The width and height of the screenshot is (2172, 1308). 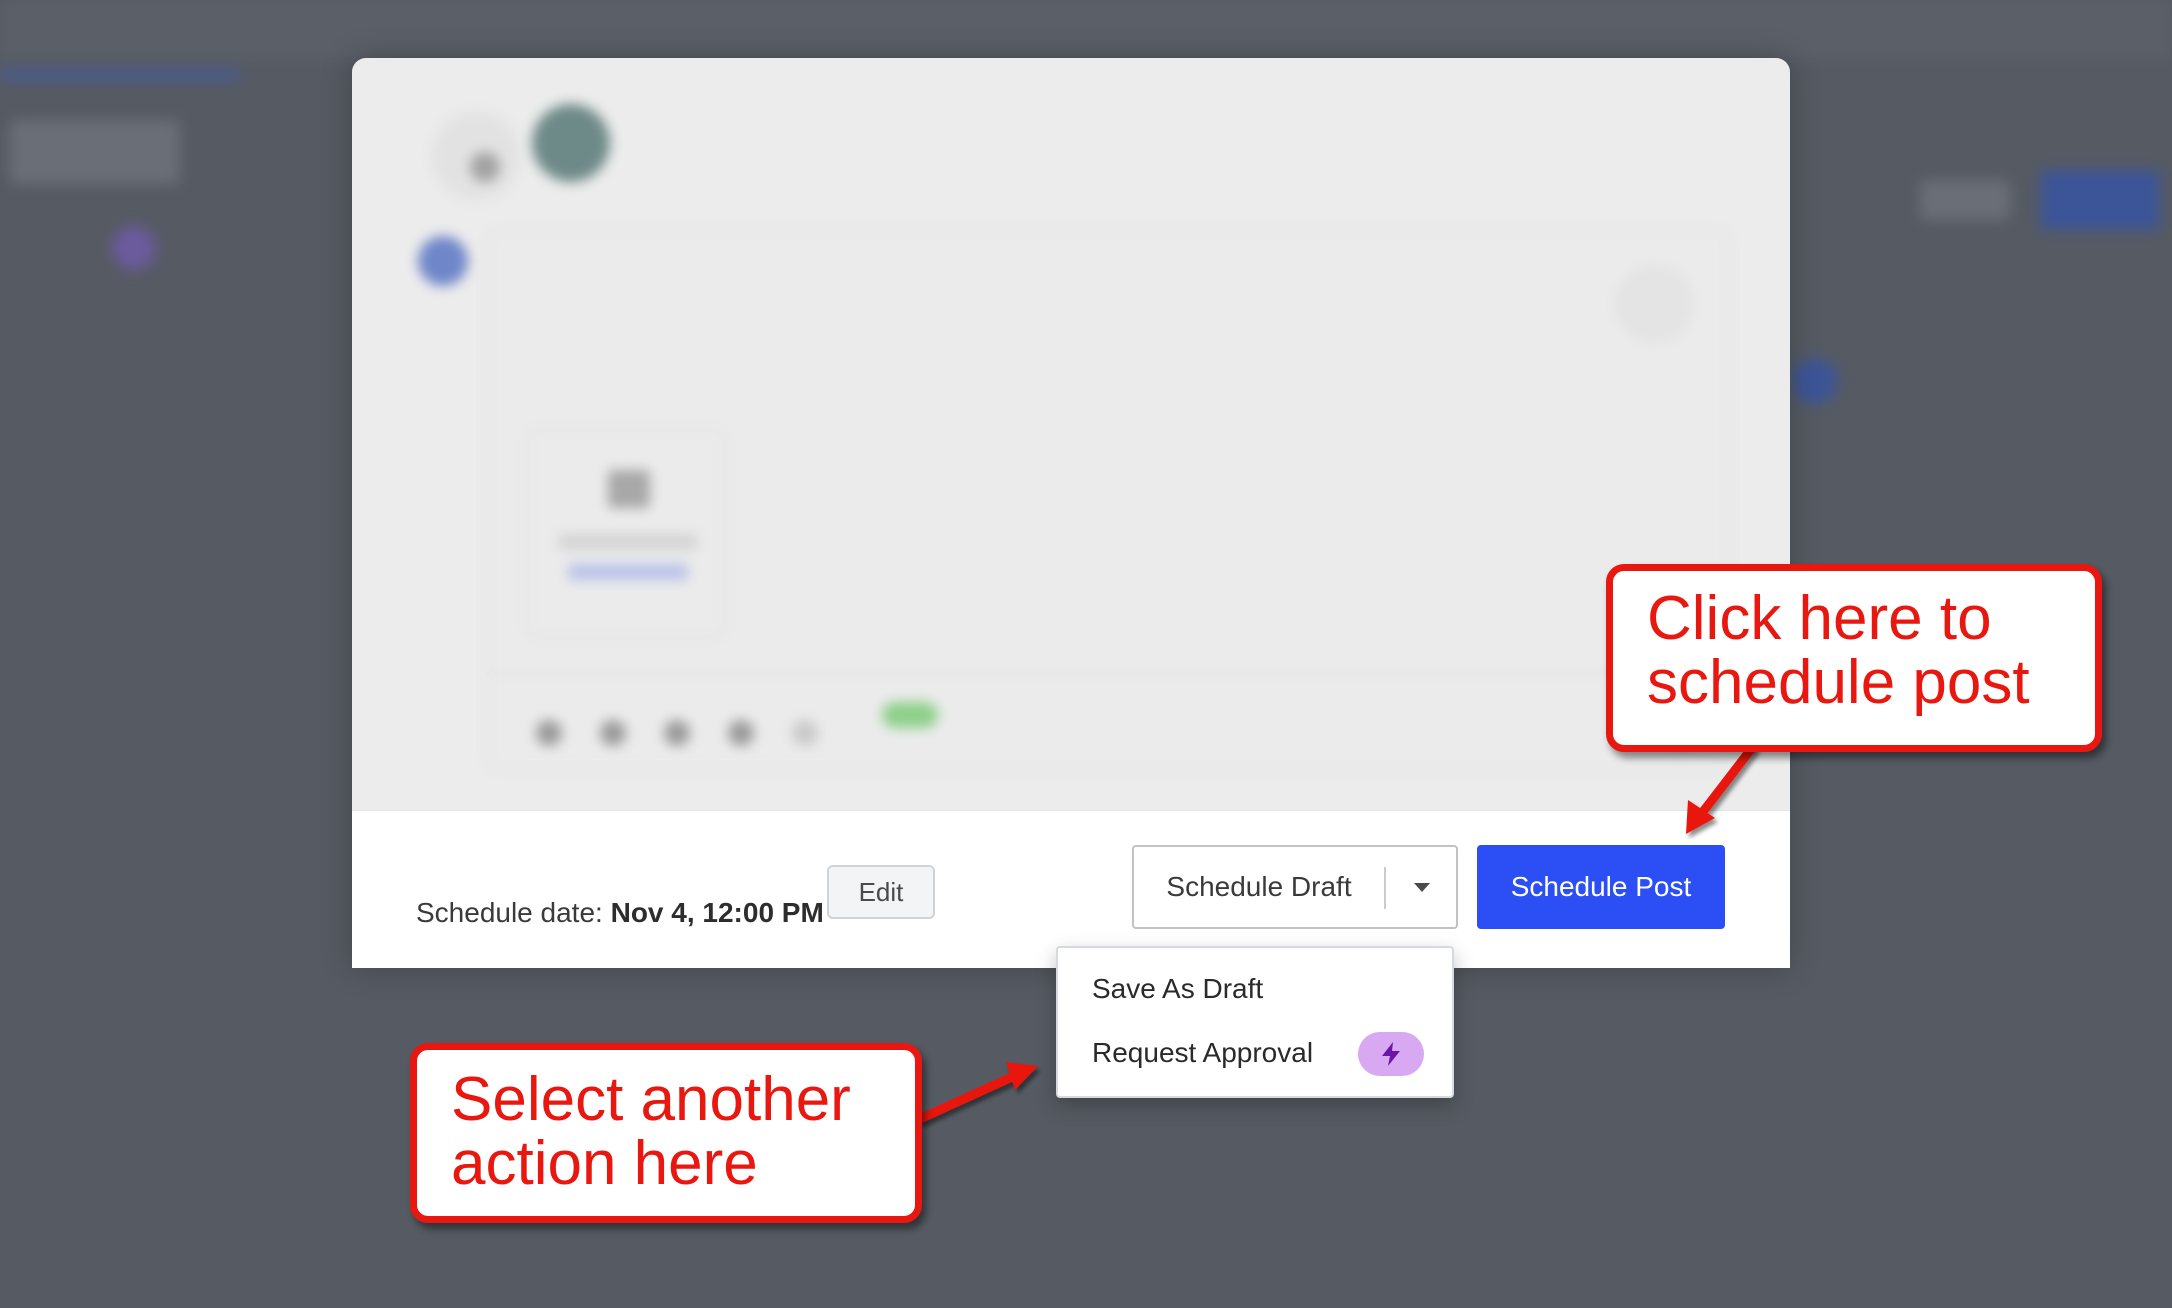 I want to click on annotation-line-2: schedule post, so click(x=1838, y=682).